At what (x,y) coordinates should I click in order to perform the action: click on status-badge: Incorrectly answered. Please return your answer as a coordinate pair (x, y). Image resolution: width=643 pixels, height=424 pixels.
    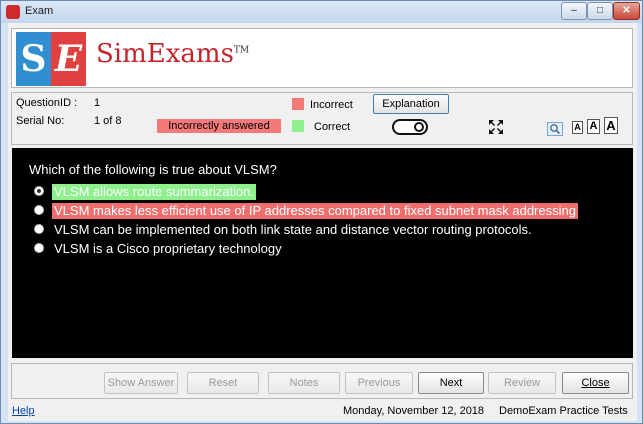
    Looking at the image, I should click on (219, 126).